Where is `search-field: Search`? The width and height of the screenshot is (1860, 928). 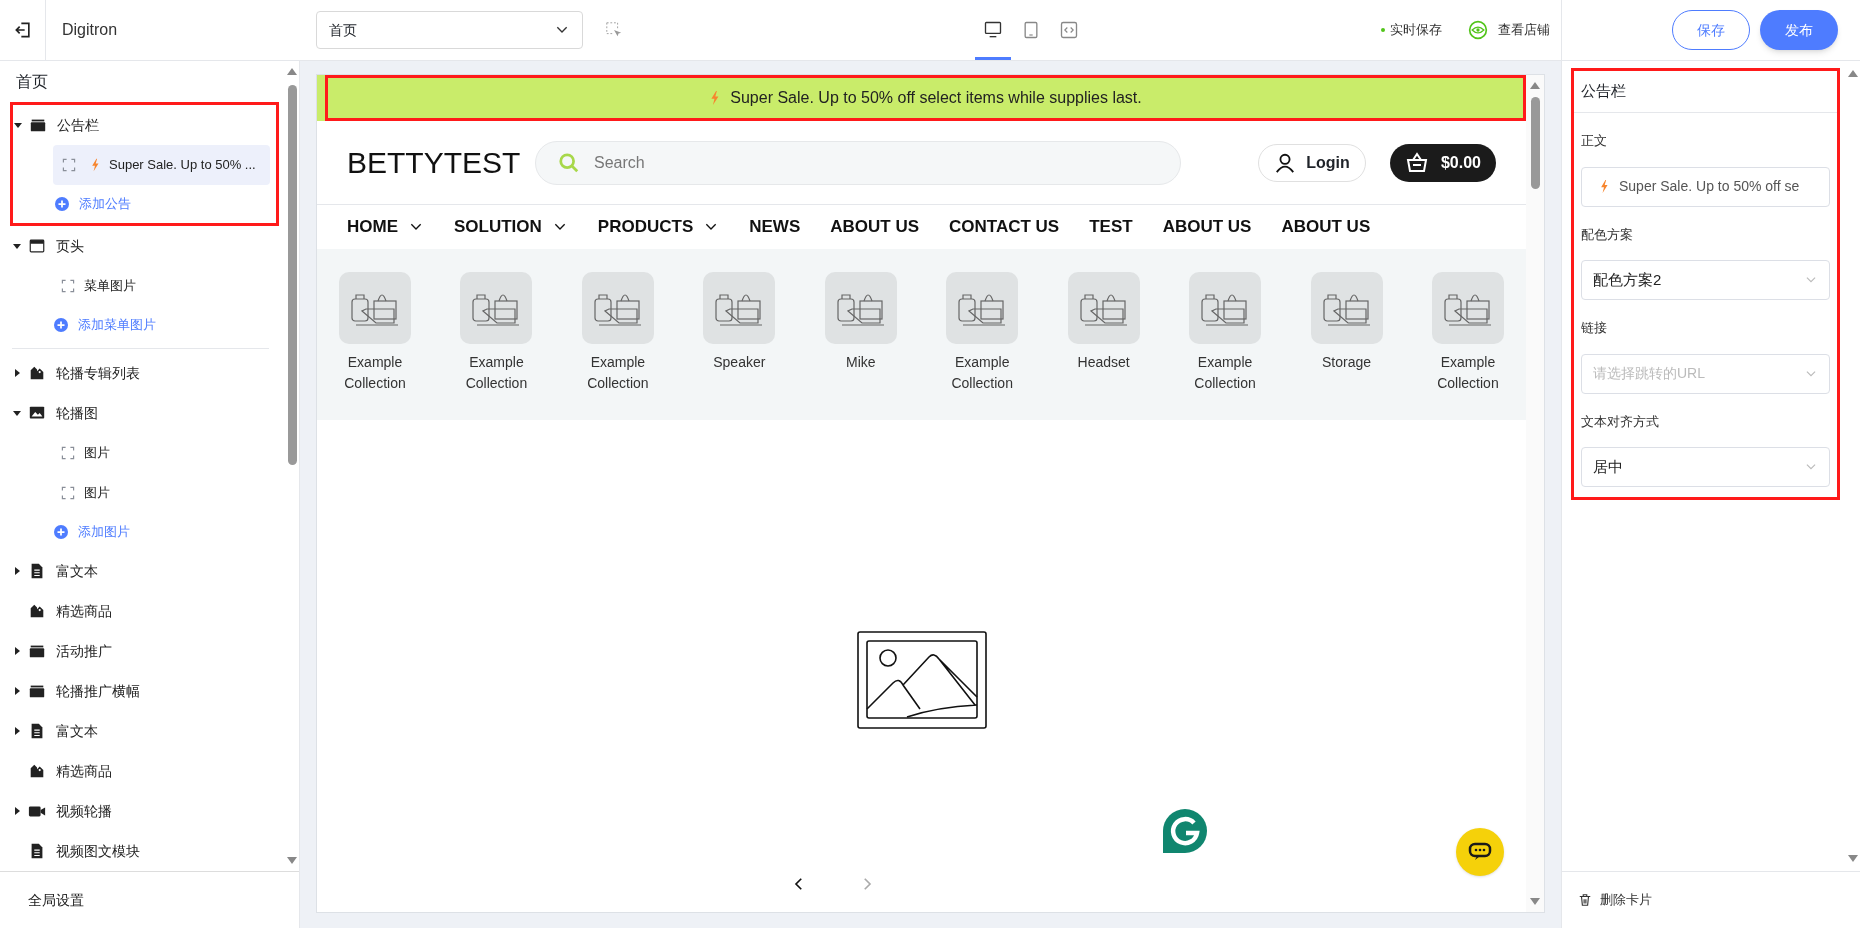
search-field: Search is located at coordinates (858, 162).